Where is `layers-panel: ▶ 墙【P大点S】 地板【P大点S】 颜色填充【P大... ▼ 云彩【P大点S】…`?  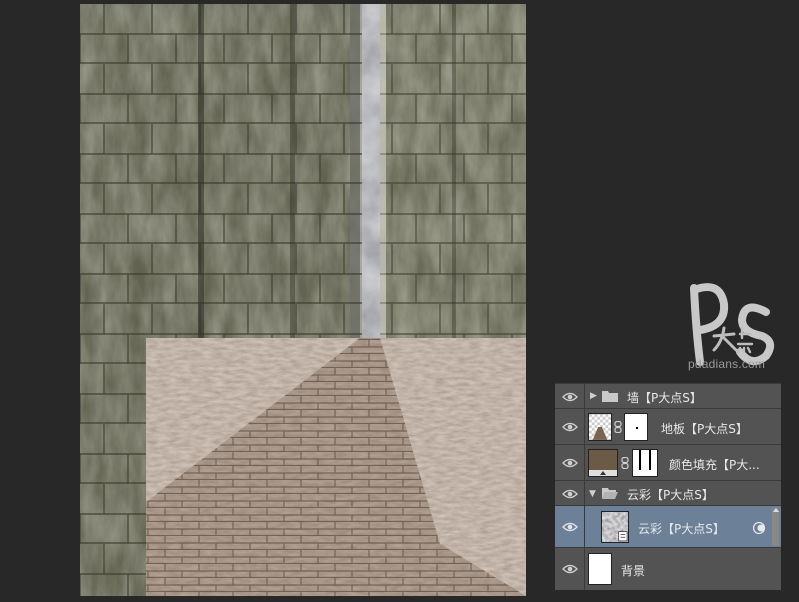
layers-panel: ▶ 墙【P大点S】 地板【P大点S】 颜色填充【P大... ▼ 云彩【P大点S】… is located at coordinates (668, 486).